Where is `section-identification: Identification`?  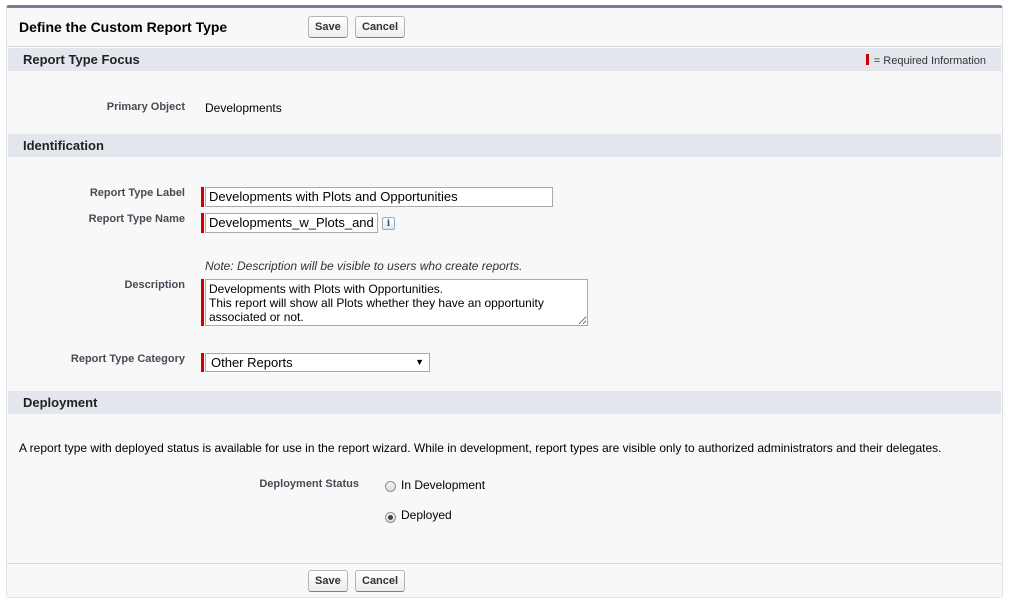
section-identification: Identification is located at coordinates (504, 145).